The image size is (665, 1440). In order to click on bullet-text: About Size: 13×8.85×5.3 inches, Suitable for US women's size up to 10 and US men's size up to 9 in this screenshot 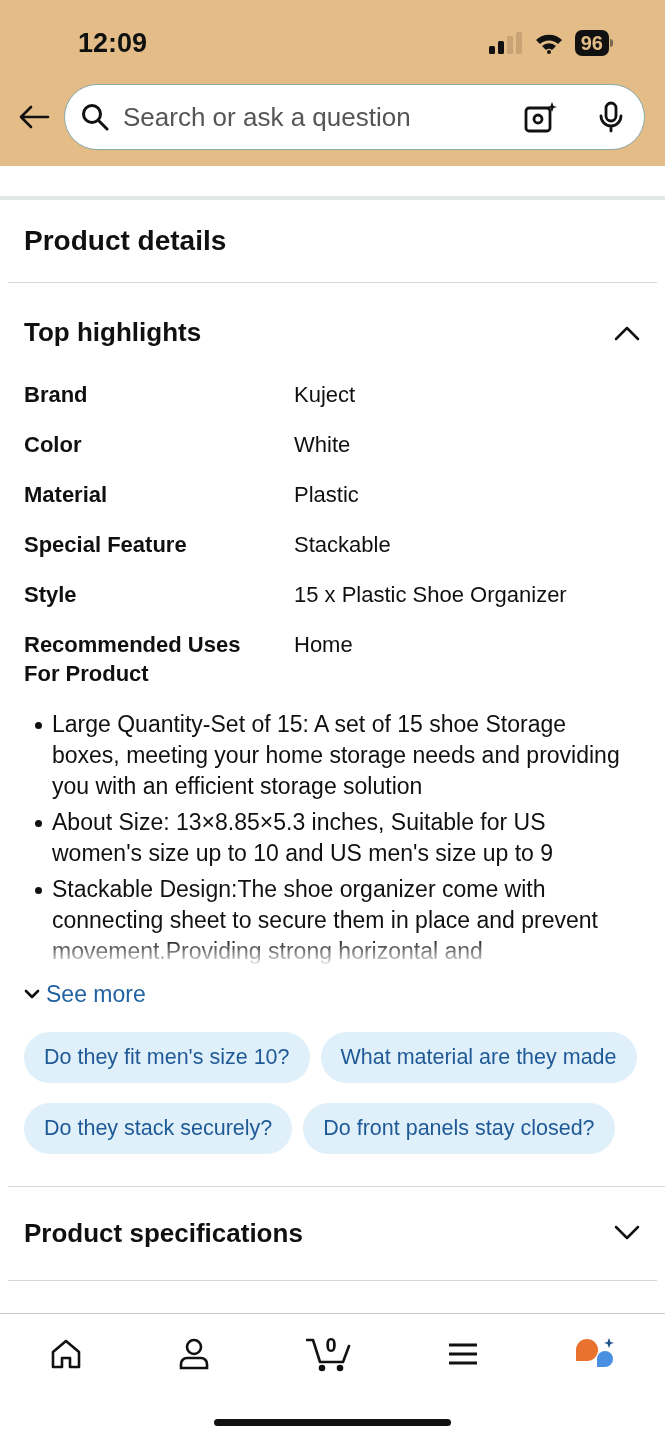, I will do `click(303, 838)`.